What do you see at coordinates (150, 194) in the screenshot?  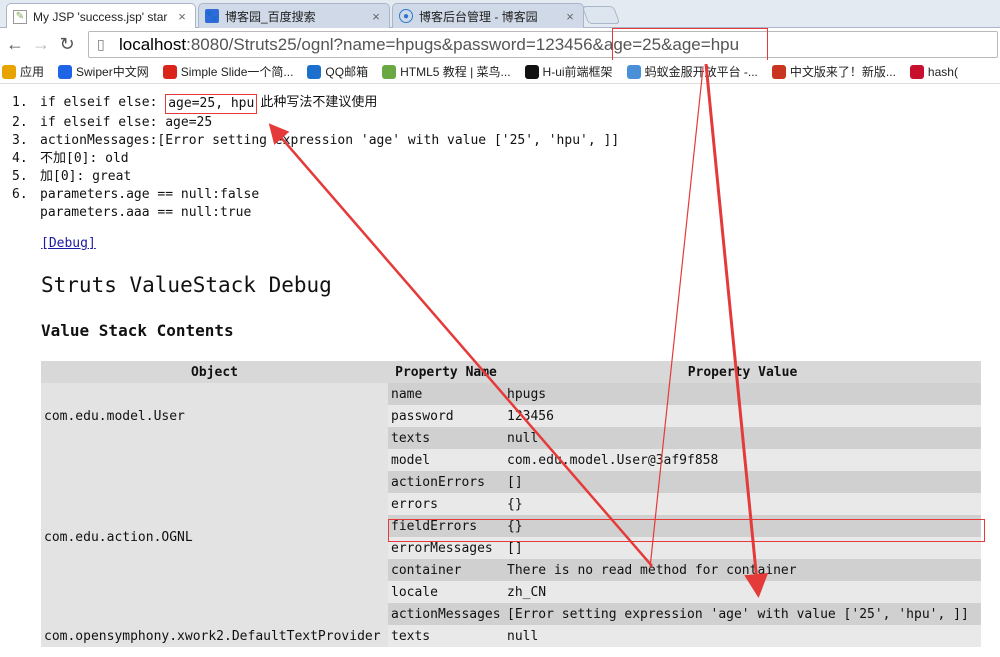 I see `line-code: parameters.age == null:false` at bounding box center [150, 194].